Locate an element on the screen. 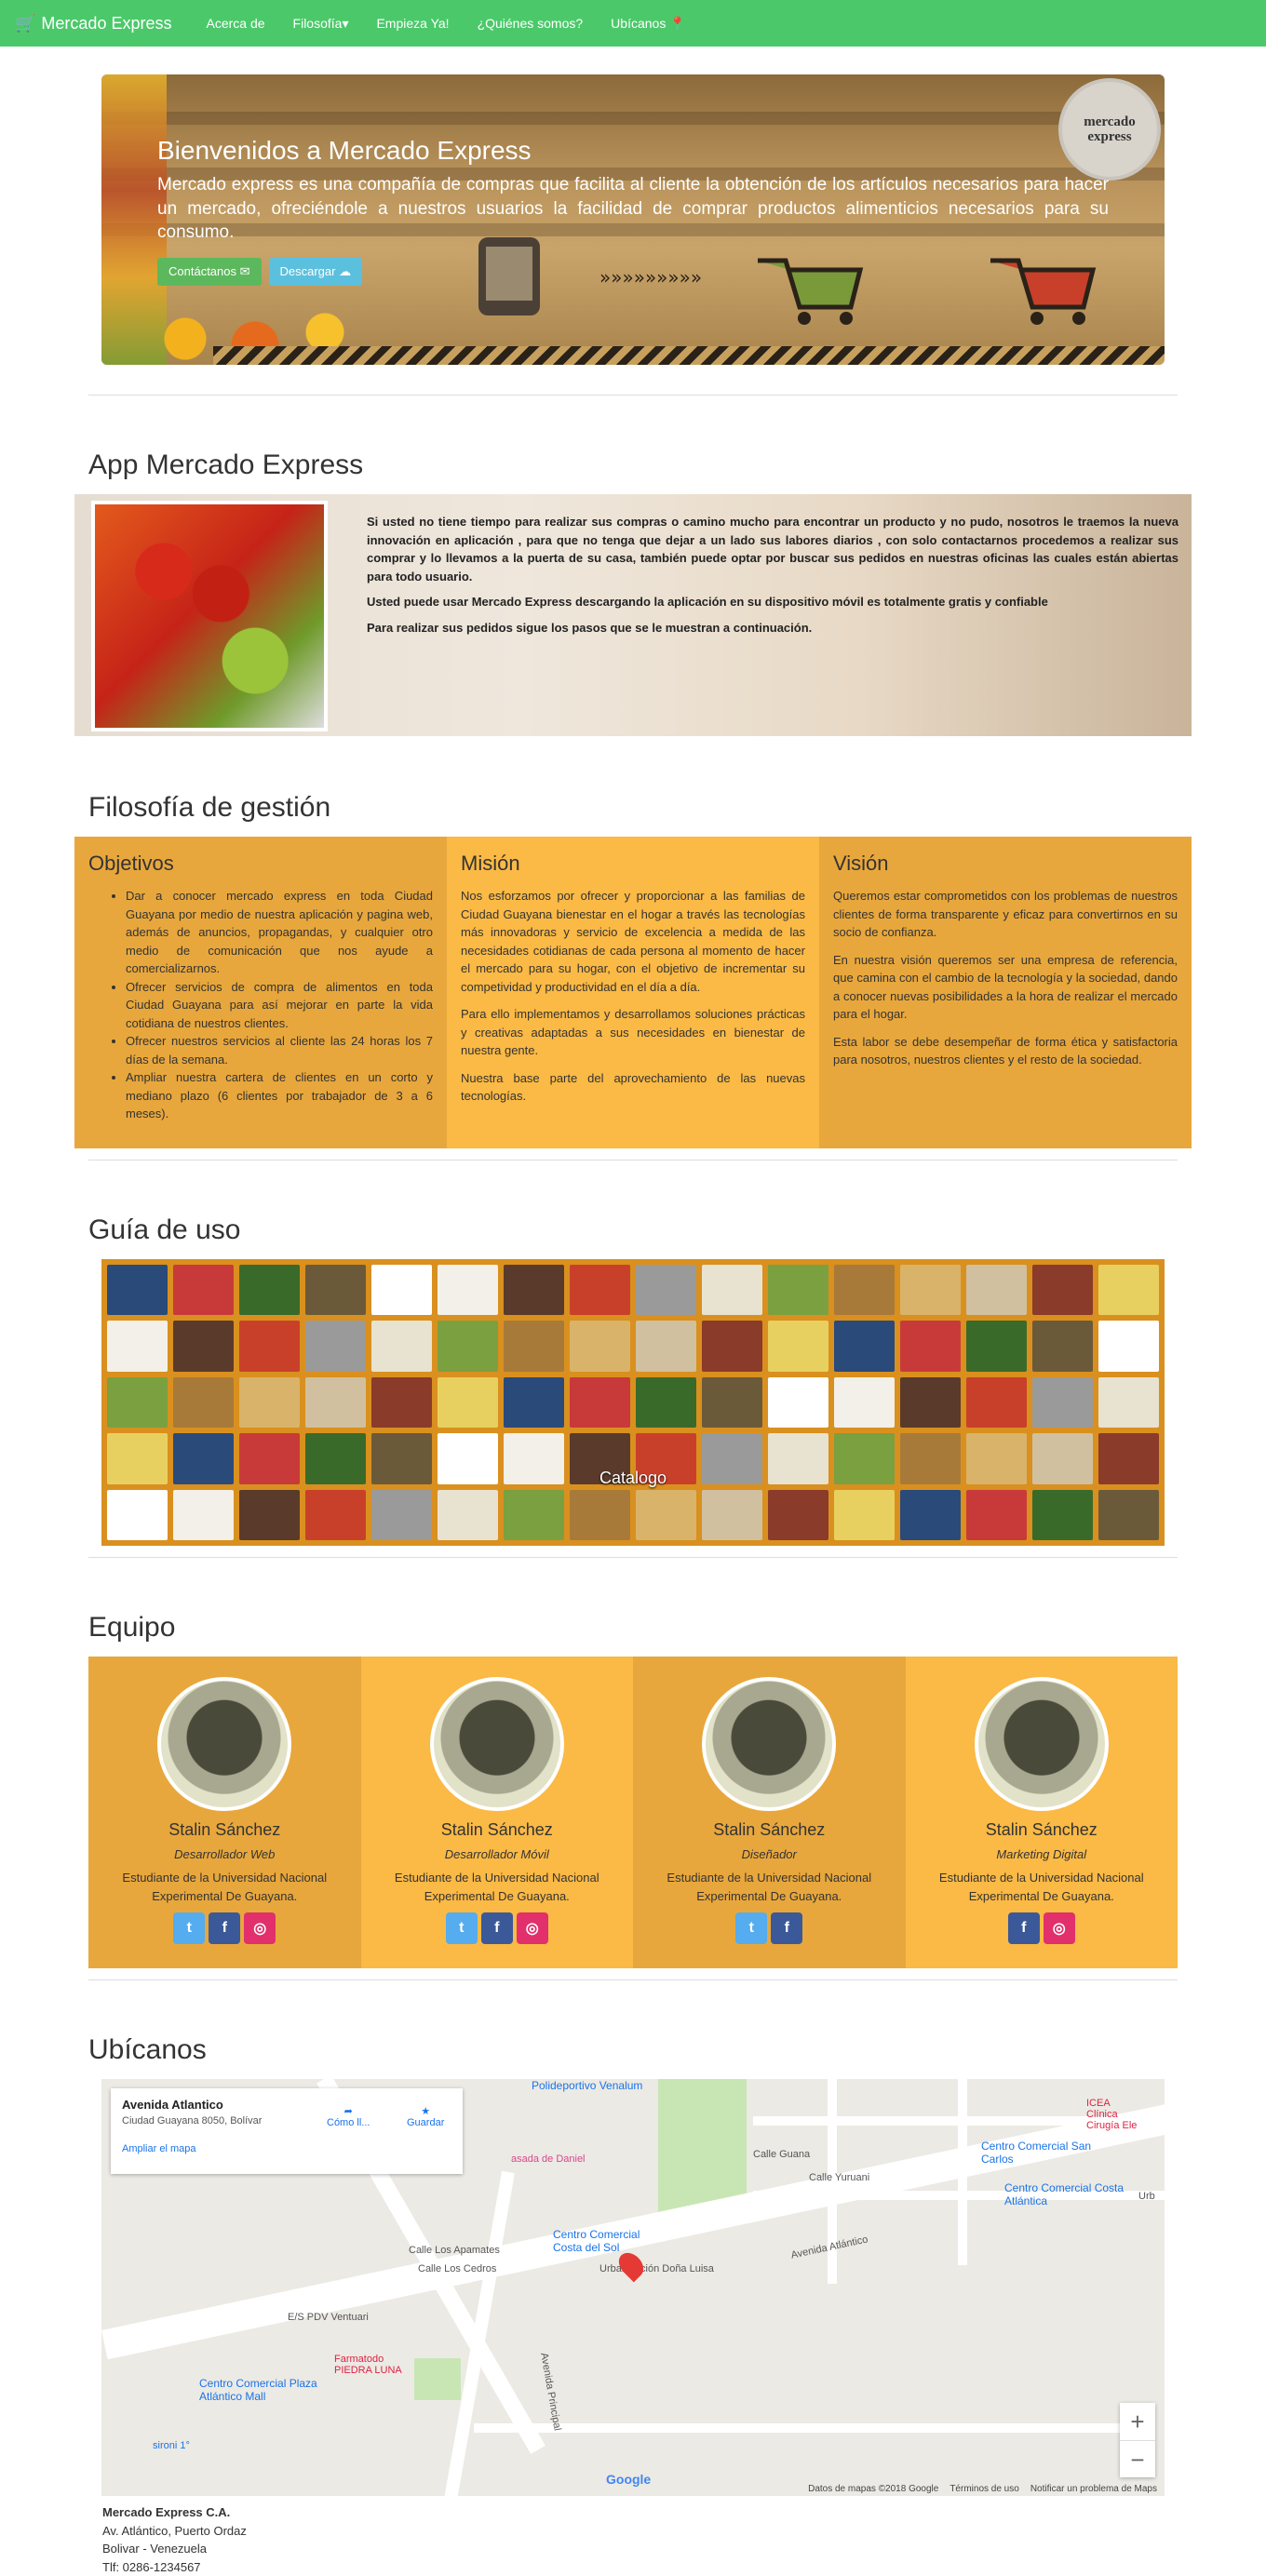 Image resolution: width=1266 pixels, height=2576 pixels. catalog-carousel: Catalogo is located at coordinates (633, 1402).